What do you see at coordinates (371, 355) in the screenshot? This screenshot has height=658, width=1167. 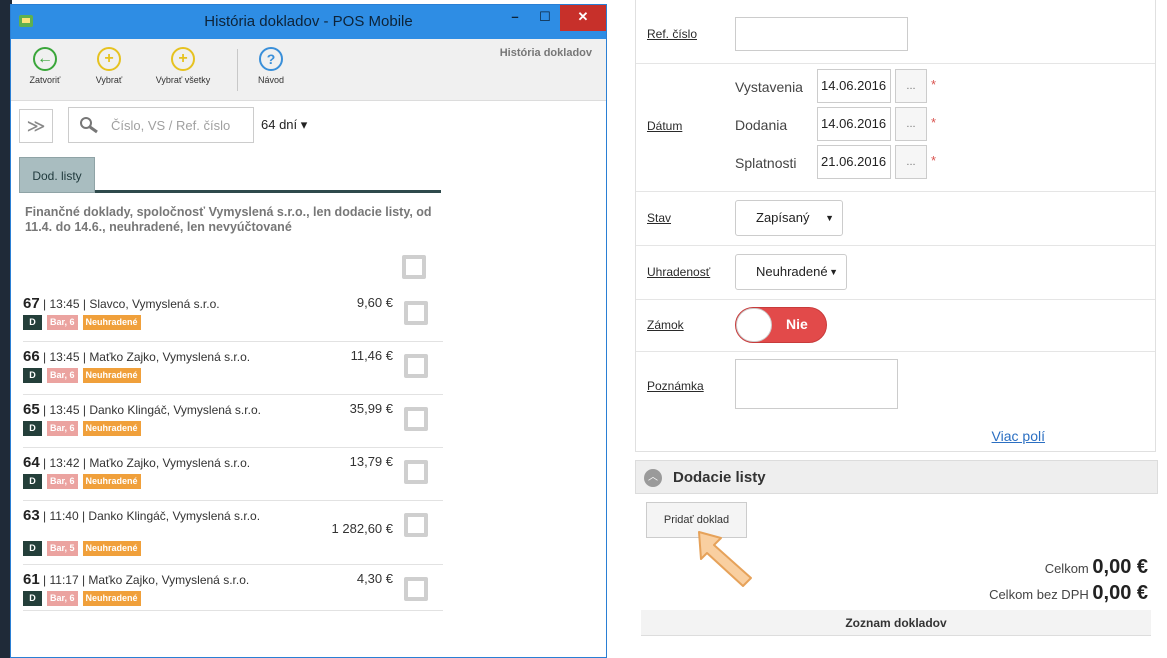 I see `document-amount: 11,46 €` at bounding box center [371, 355].